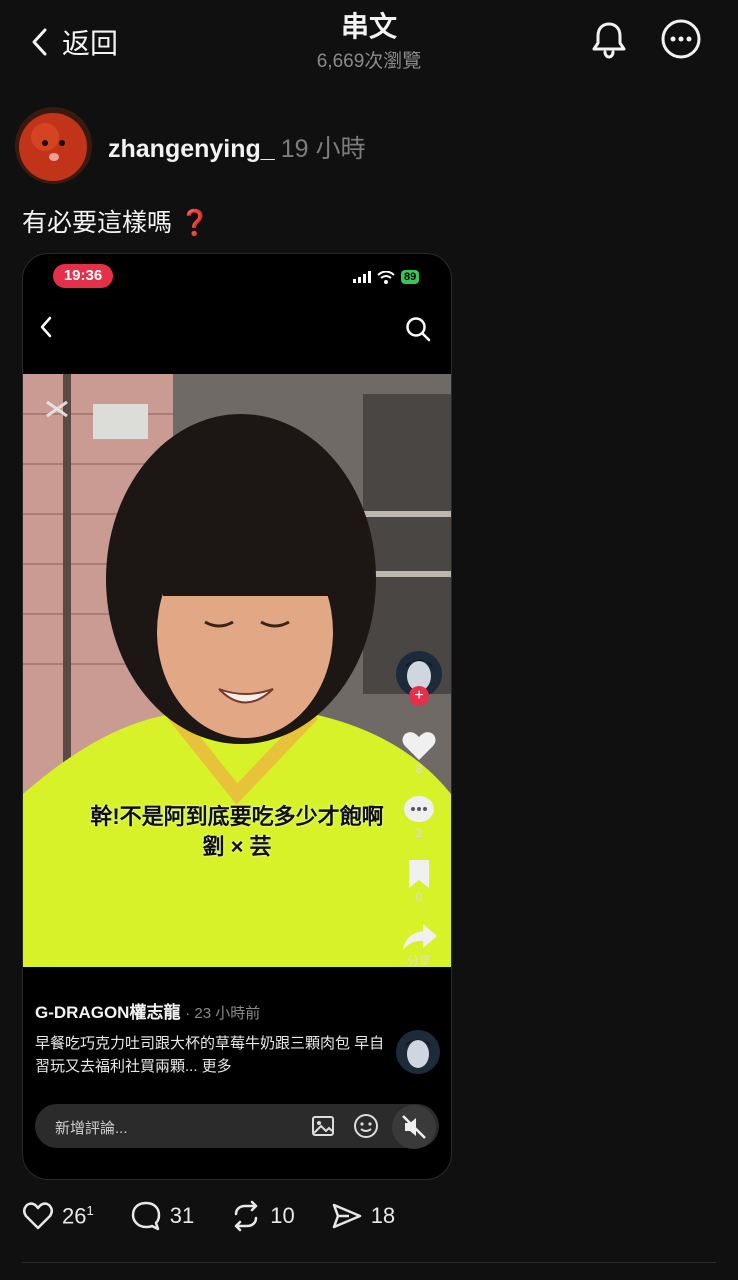 This screenshot has width=738, height=1280. What do you see at coordinates (237, 846) in the screenshot?
I see `subtitle-line-2: 劉 × 芸` at bounding box center [237, 846].